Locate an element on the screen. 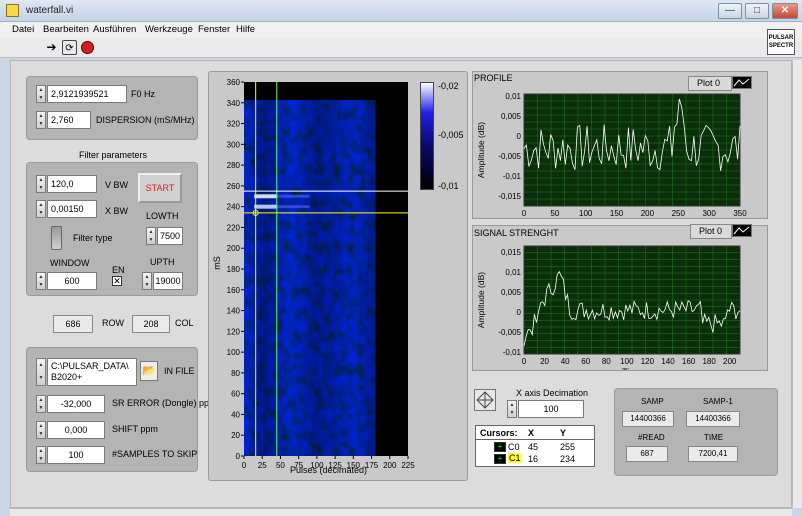 The width and height of the screenshot is (802, 516). upth-input: 19000 is located at coordinates (168, 281).